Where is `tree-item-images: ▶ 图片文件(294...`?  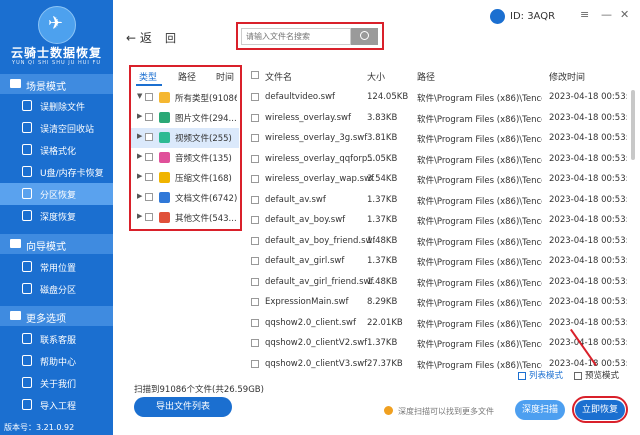 tree-item-images: ▶ 图片文件(294... is located at coordinates (185, 118).